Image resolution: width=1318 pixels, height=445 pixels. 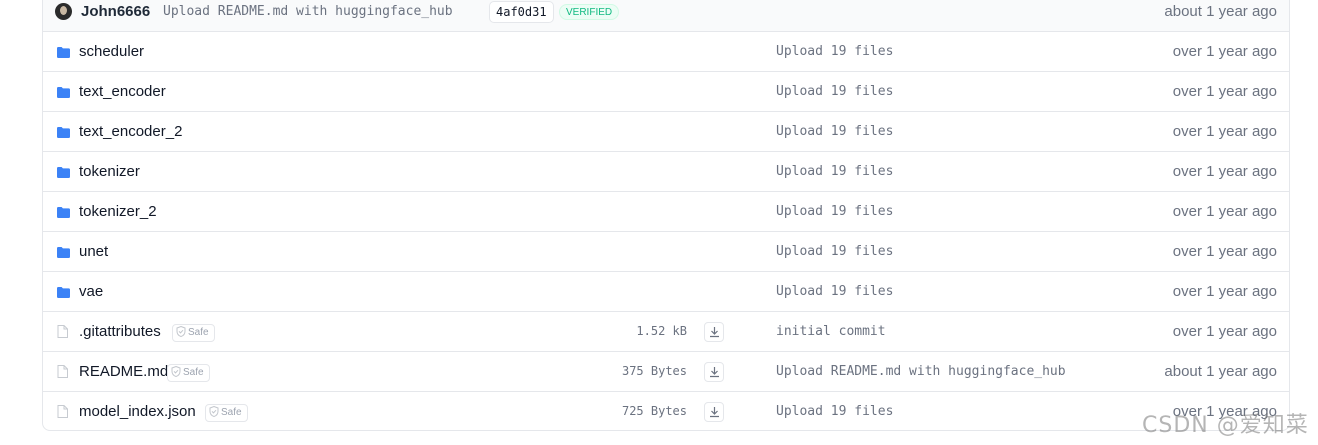 I want to click on file-name-link: .gitattributes, so click(x=120, y=331).